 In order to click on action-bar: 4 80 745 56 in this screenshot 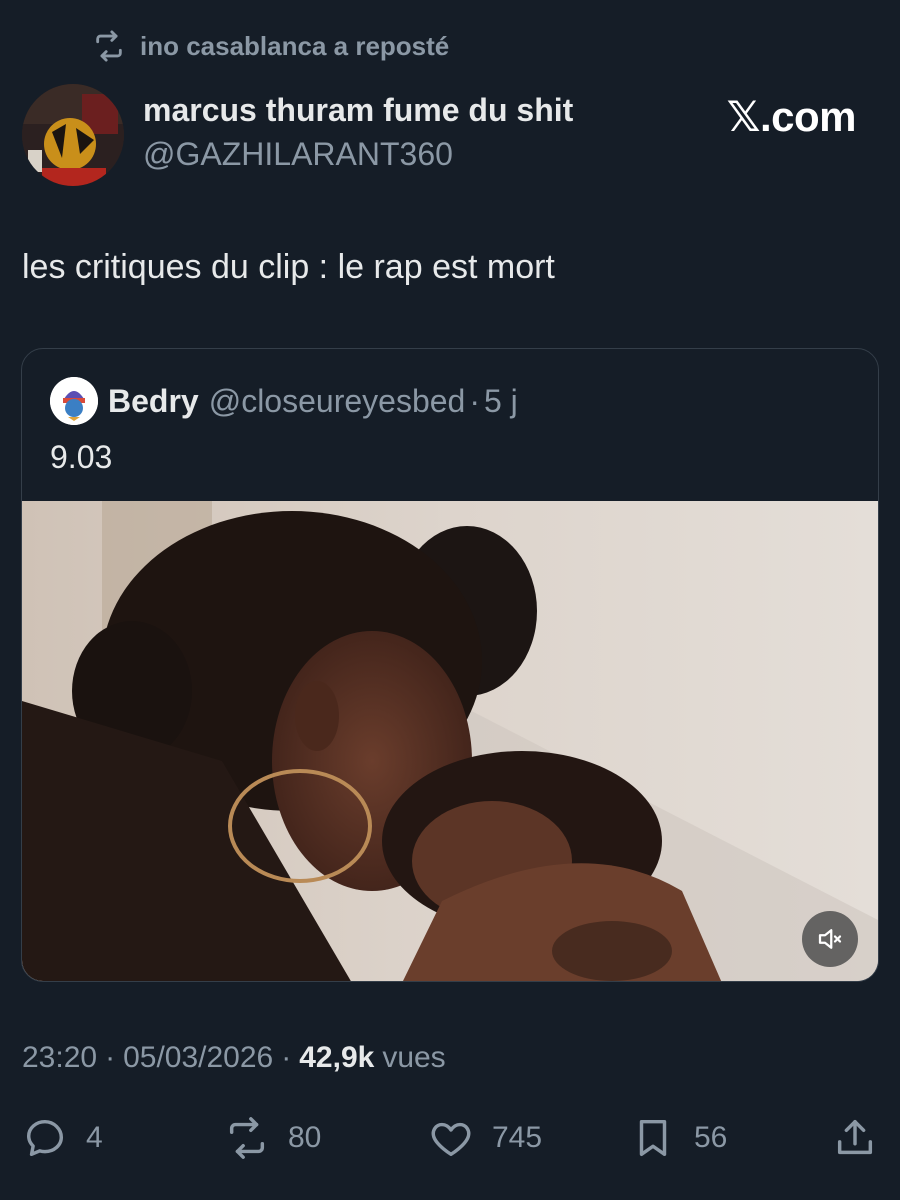, I will do `click(450, 1138)`.